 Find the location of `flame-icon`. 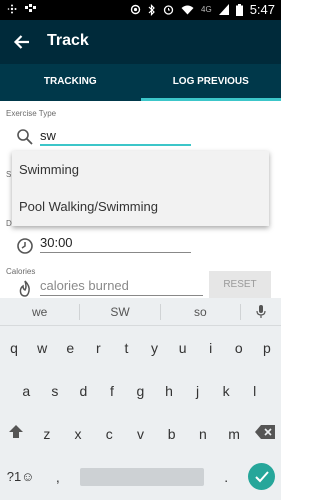

flame-icon is located at coordinates (24, 288).